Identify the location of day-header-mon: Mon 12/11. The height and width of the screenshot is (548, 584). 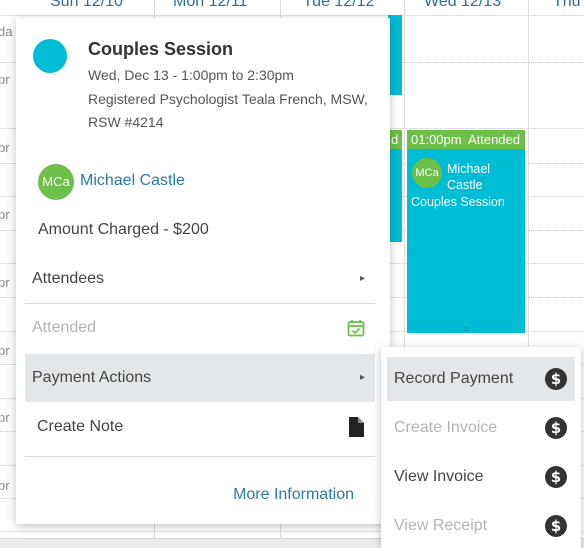
(210, 5).